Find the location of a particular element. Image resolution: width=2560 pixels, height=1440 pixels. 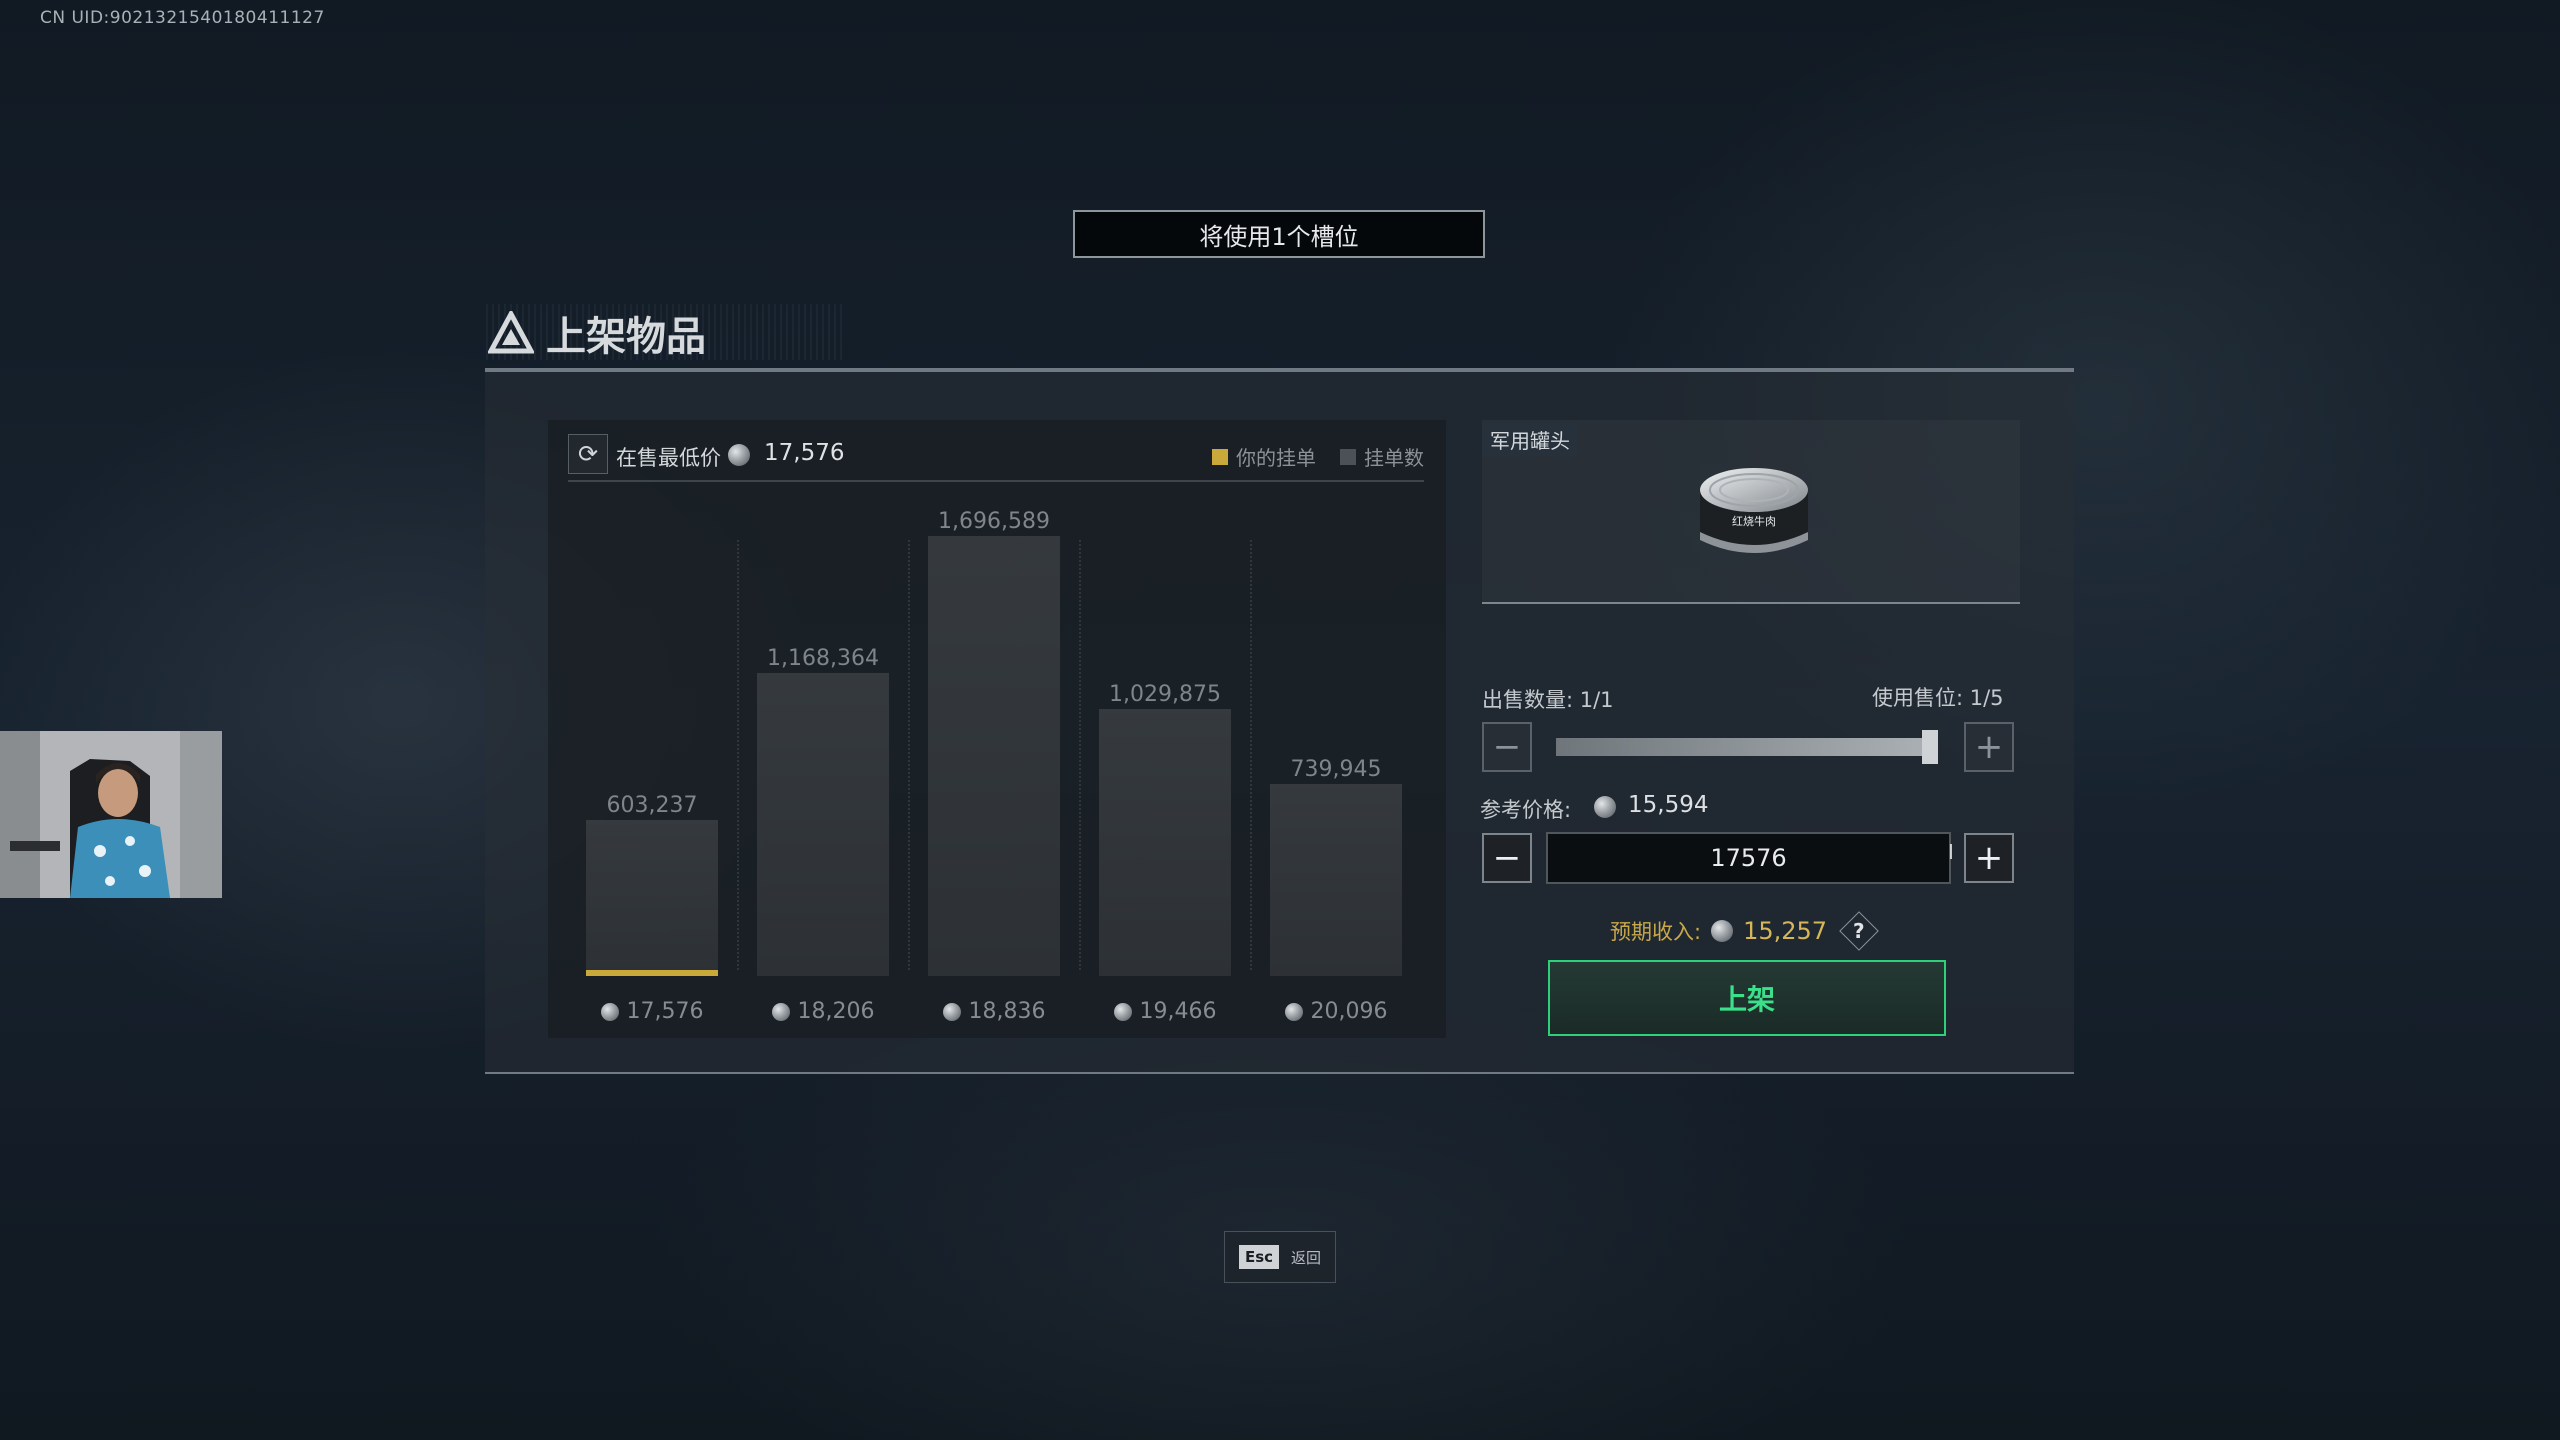

your-order-marker is located at coordinates (652, 973).